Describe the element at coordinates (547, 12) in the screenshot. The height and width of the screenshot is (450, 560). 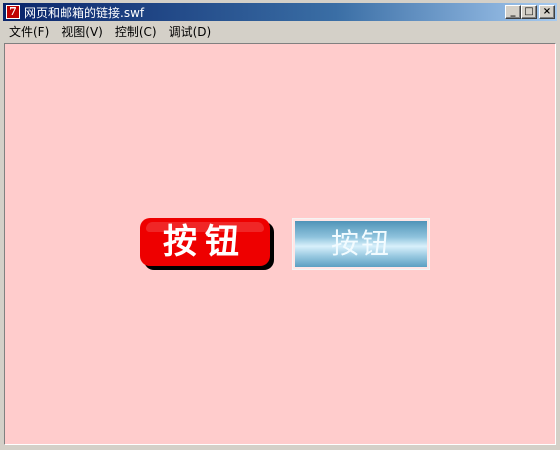
I see `close-button: ×` at that location.